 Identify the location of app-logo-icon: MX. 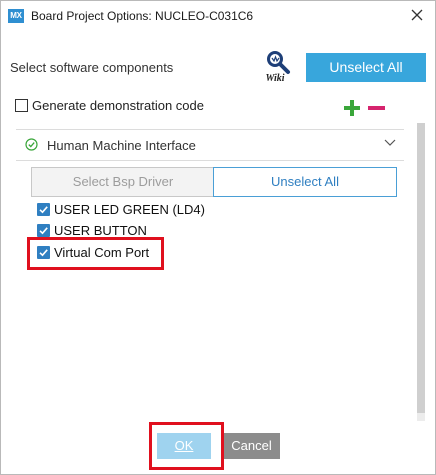
(16, 16).